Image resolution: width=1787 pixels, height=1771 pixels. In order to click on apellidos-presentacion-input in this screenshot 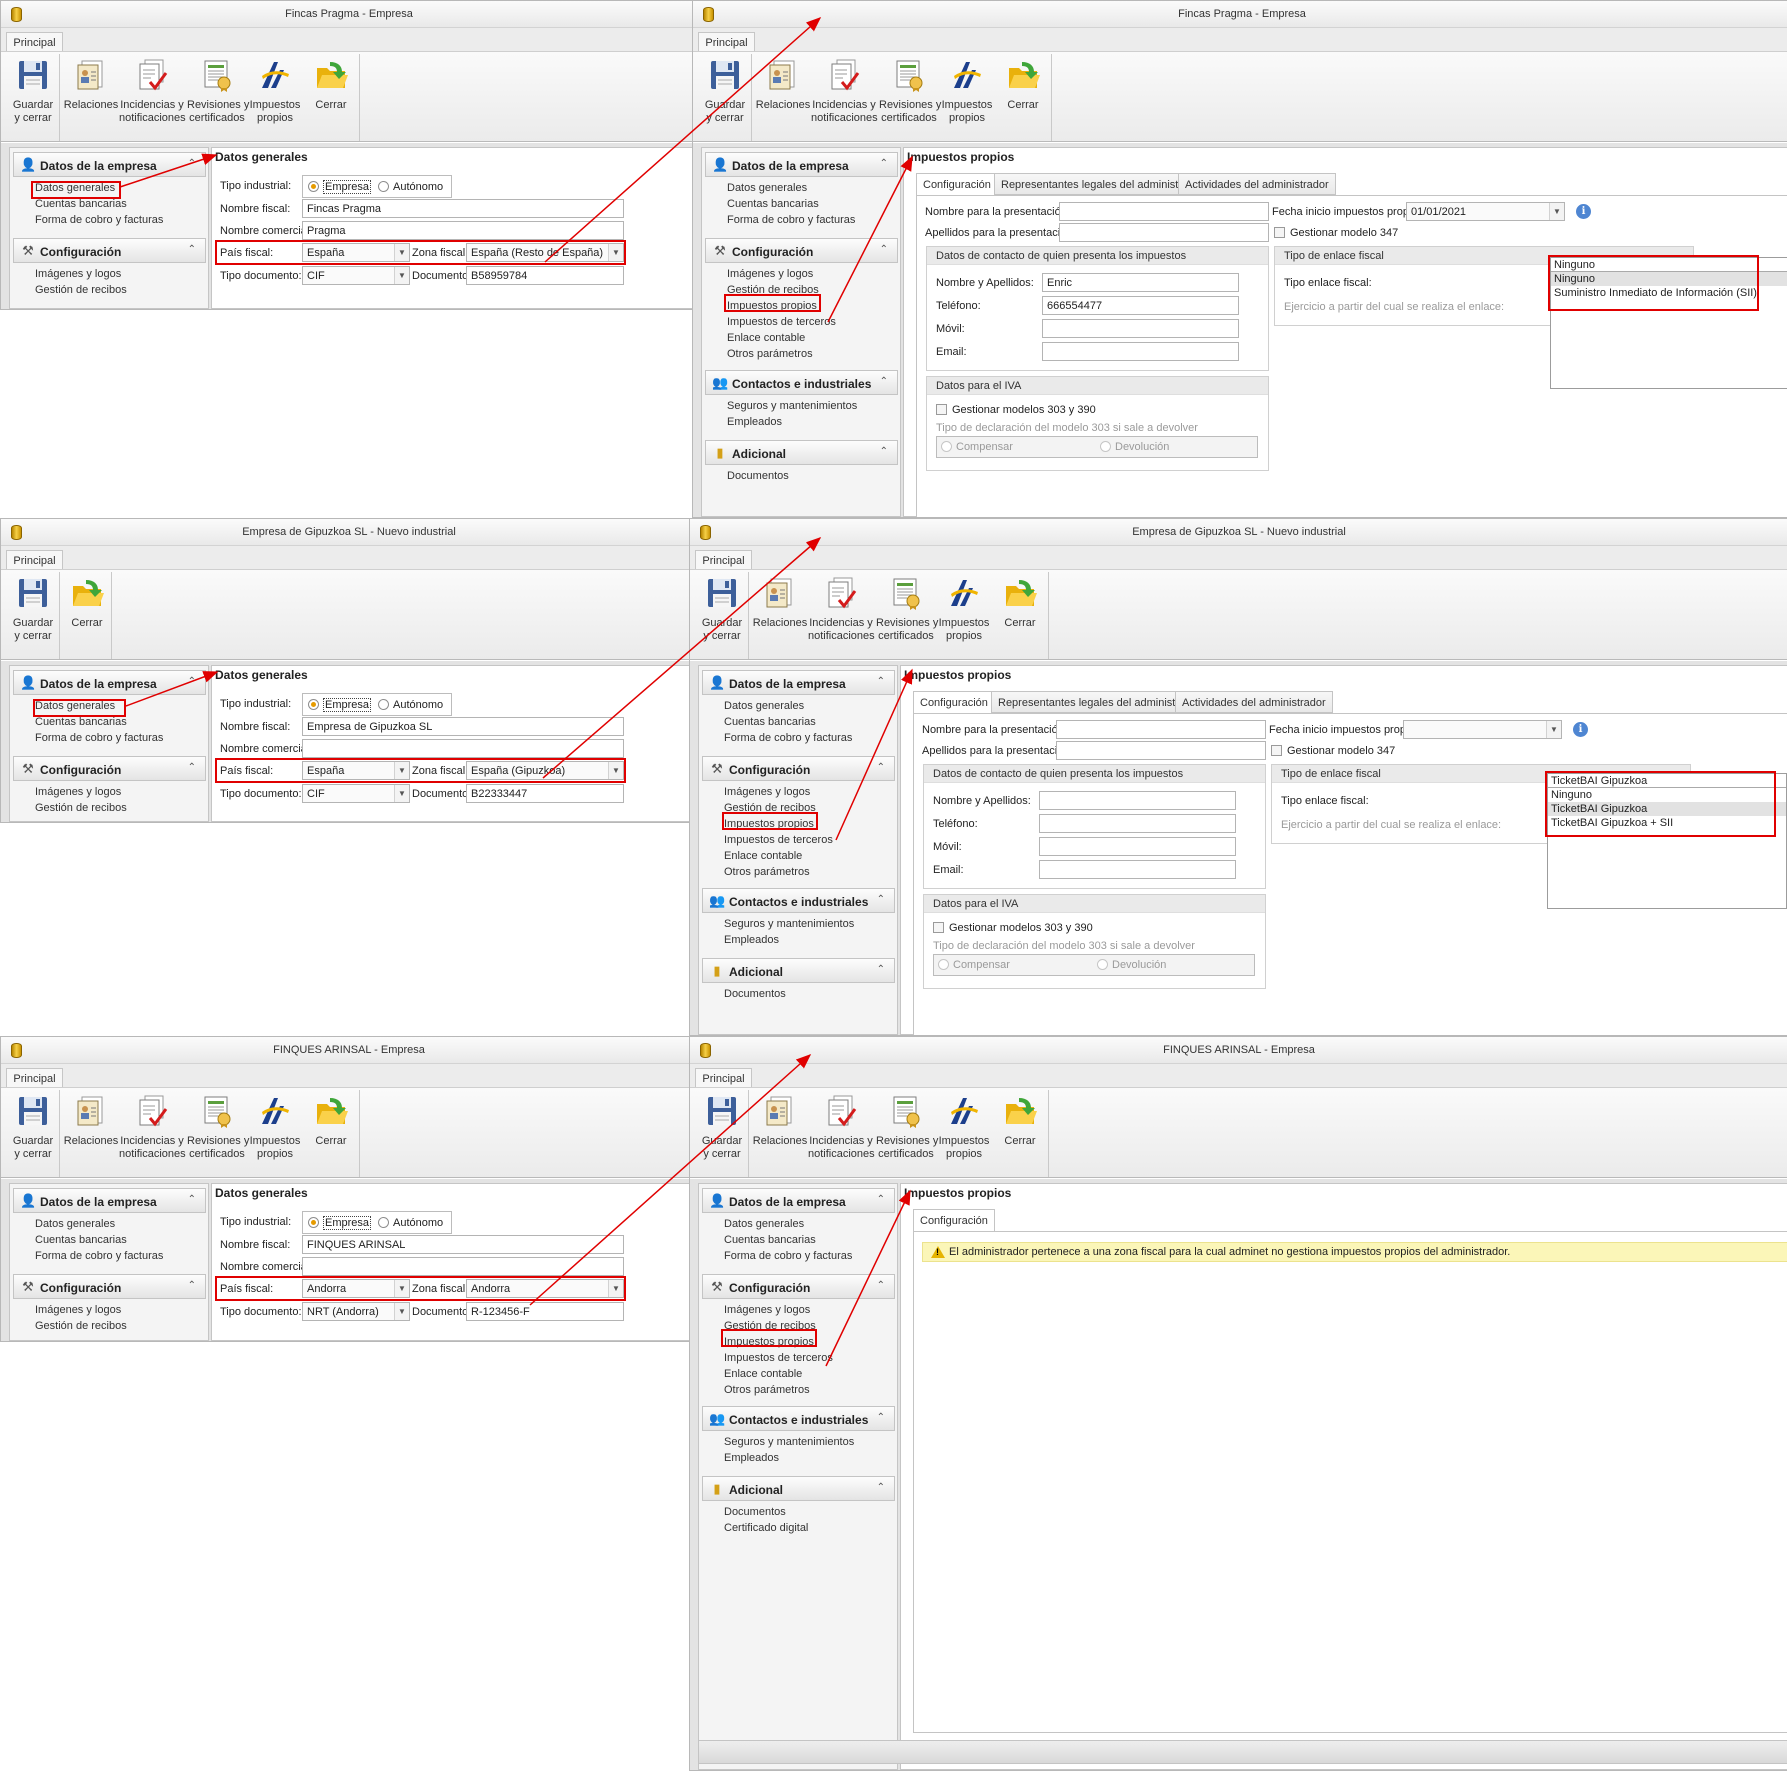, I will do `click(1164, 232)`.